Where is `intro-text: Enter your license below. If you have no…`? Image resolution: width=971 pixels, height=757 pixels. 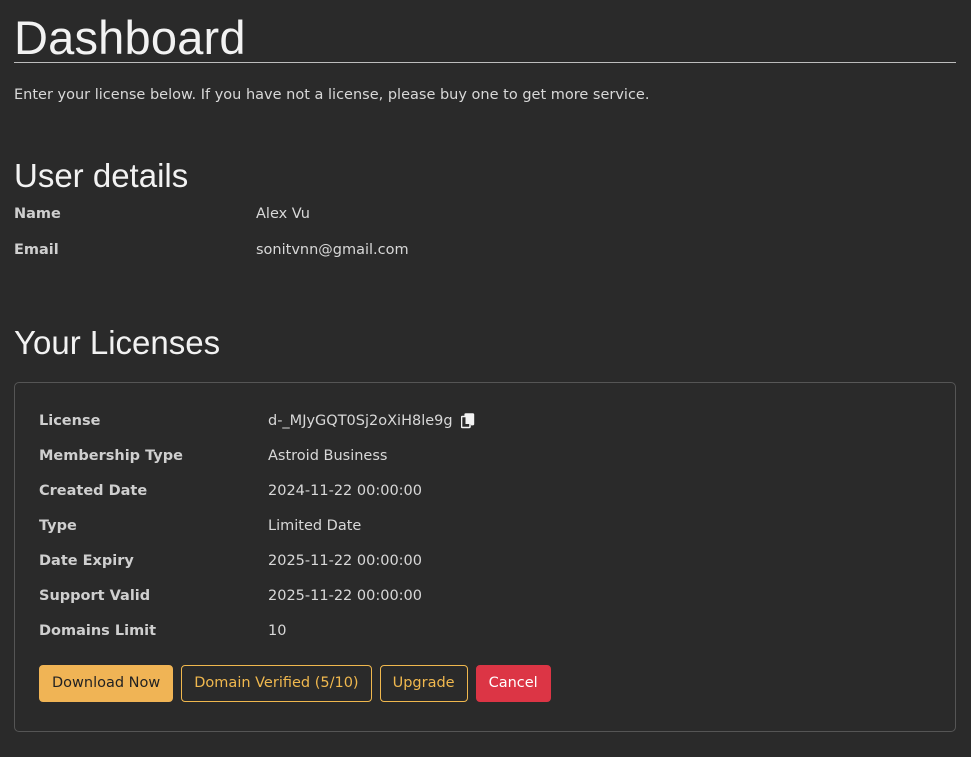
intro-text: Enter your license below. If you have no… is located at coordinates (332, 95).